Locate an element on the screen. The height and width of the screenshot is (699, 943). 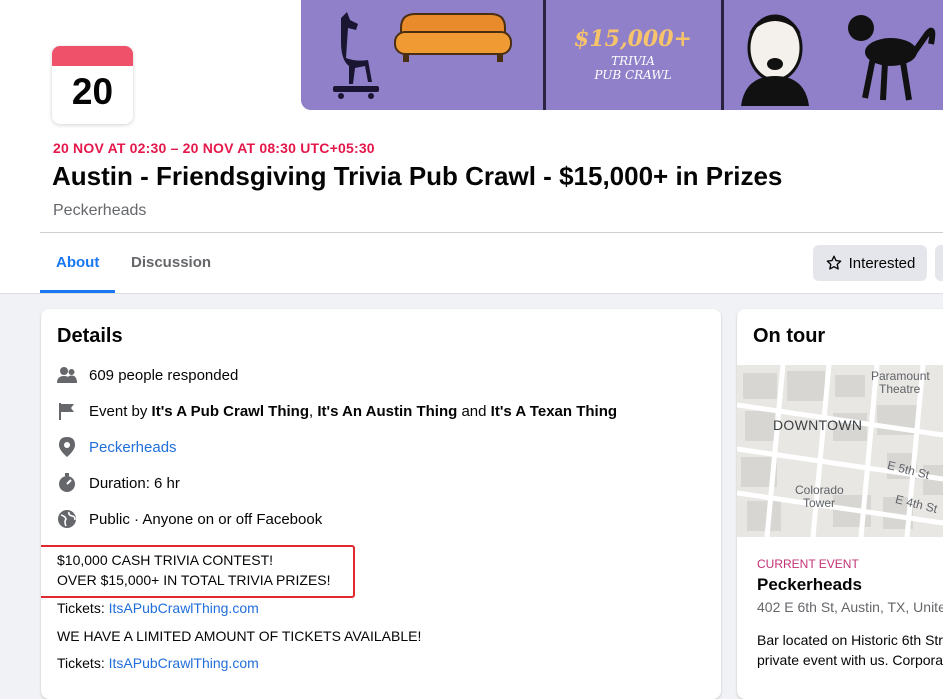
cover-prize-subtitle: TRIVIA PUB CRAWL is located at coordinates (633, 68).